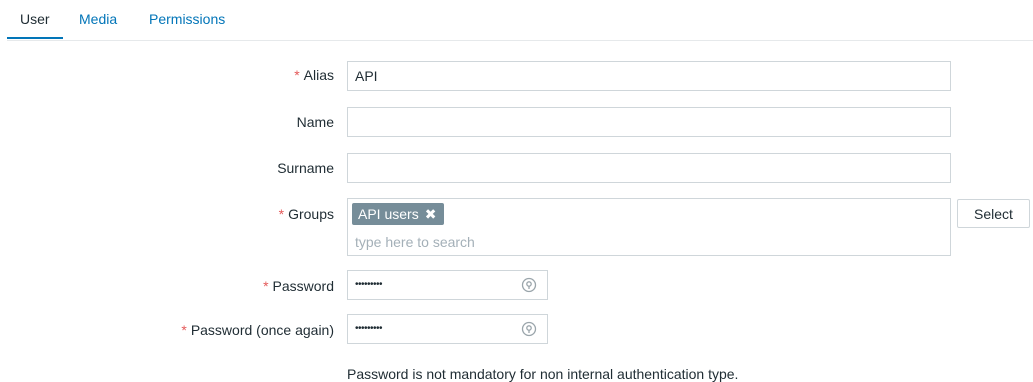 Image resolution: width=1033 pixels, height=382 pixels. Describe the element at coordinates (649, 76) in the screenshot. I see `alias-field: API` at that location.